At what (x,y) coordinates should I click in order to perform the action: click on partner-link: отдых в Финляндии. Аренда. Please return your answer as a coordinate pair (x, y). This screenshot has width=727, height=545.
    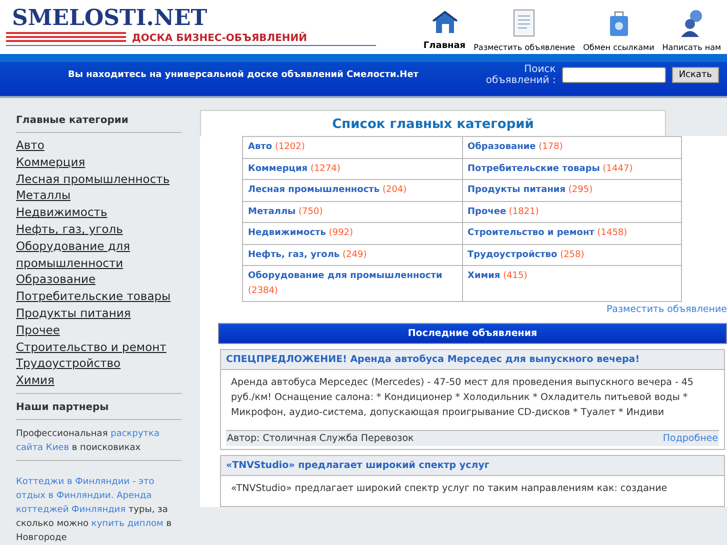
    Looking at the image, I should click on (84, 495).